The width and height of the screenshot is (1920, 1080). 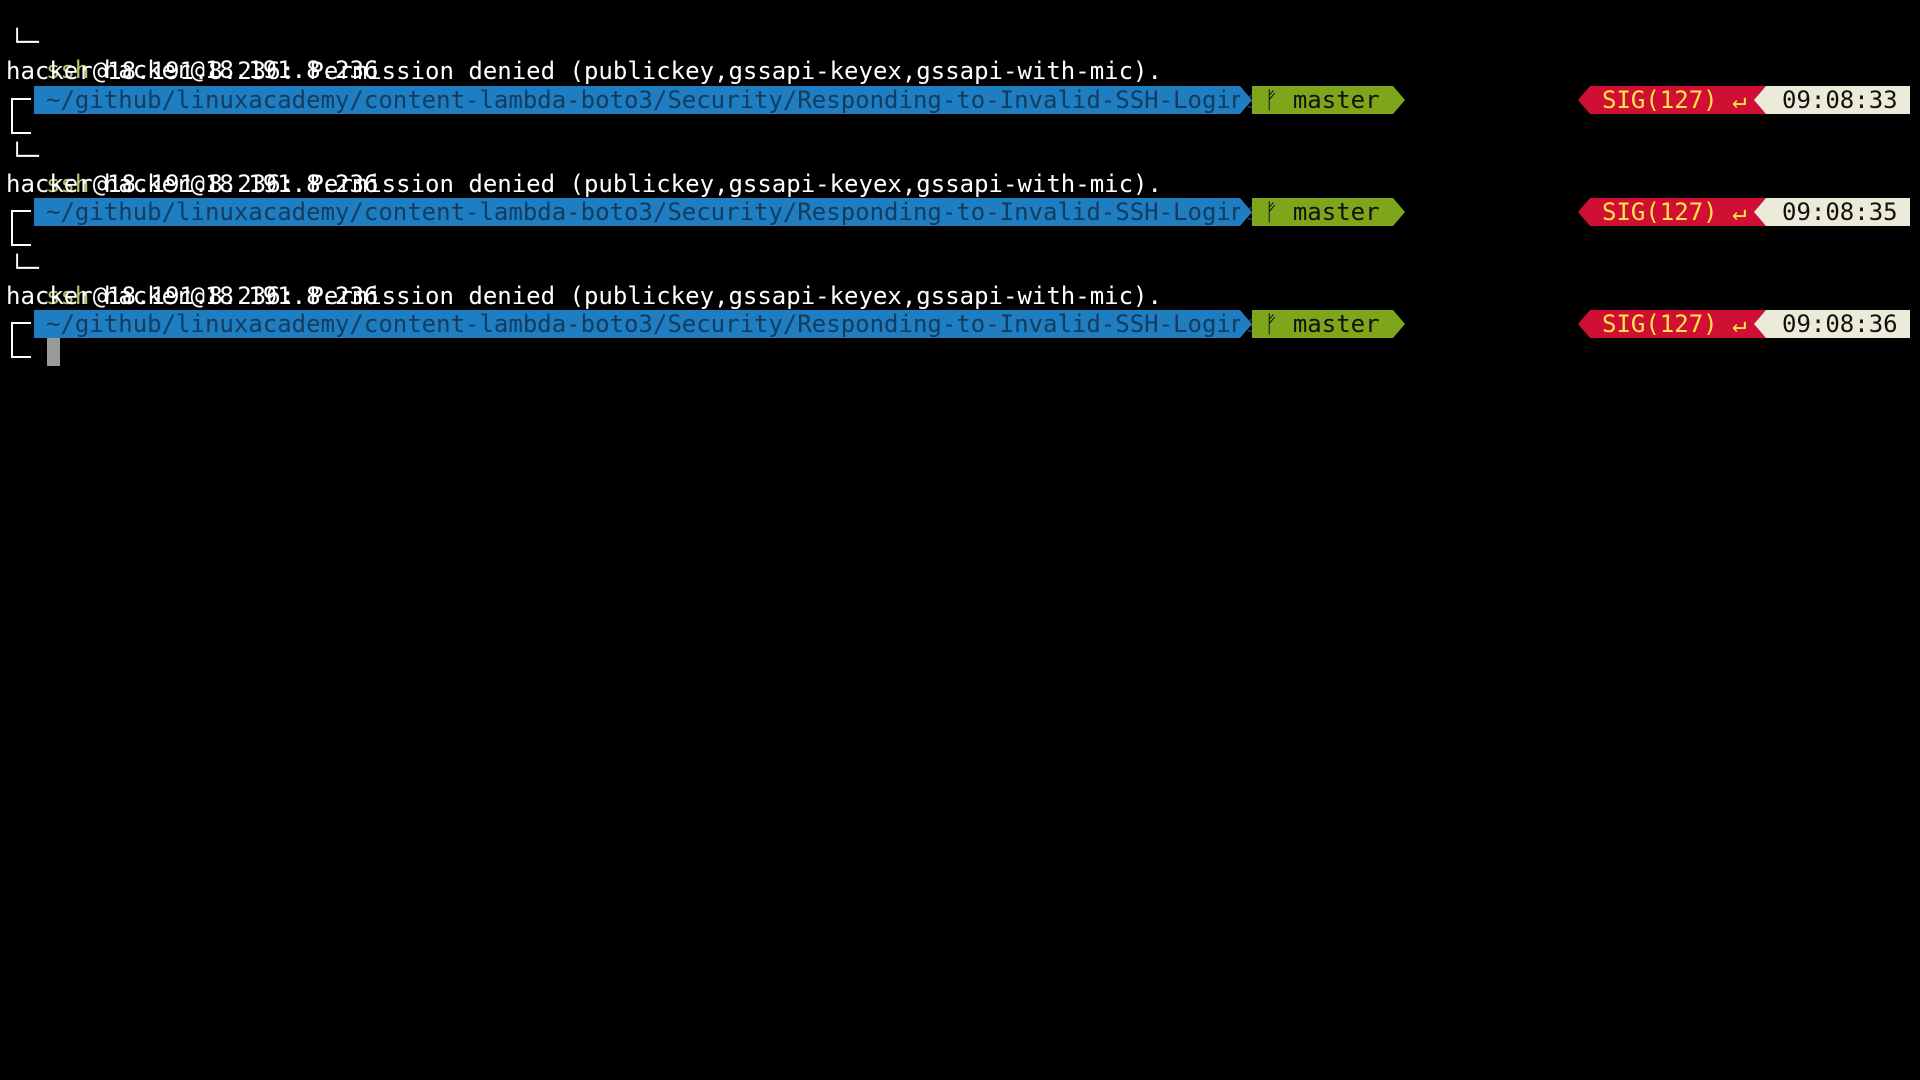 What do you see at coordinates (1838, 100) in the screenshot?
I see `prompt-time: 09:08:33` at bounding box center [1838, 100].